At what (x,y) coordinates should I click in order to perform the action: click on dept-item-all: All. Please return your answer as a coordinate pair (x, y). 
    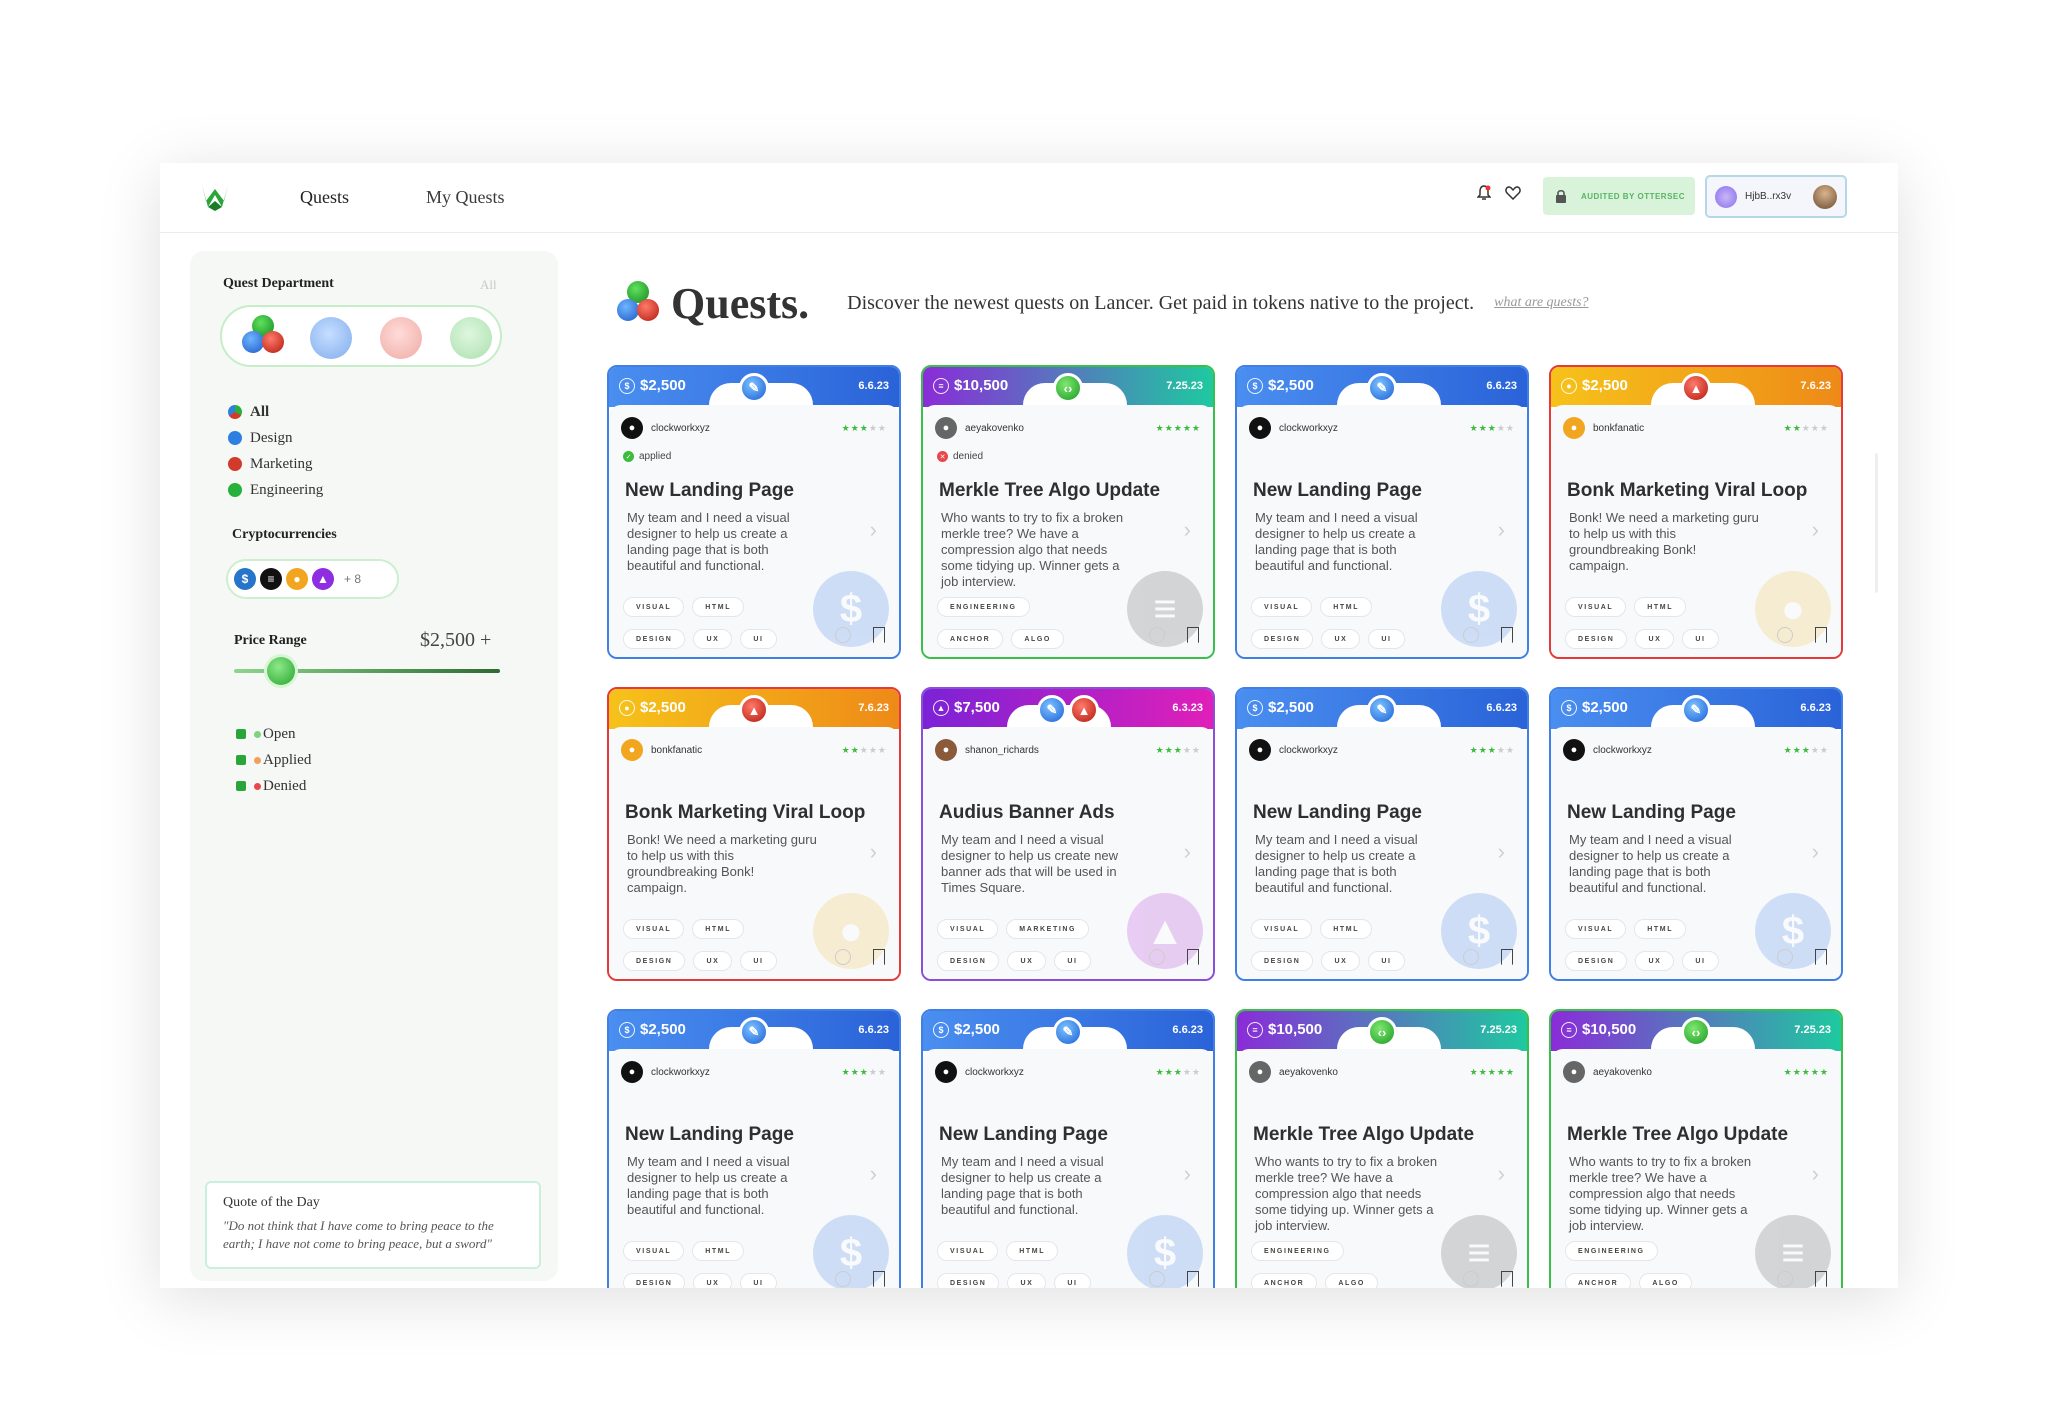
    Looking at the image, I should click on (275, 412).